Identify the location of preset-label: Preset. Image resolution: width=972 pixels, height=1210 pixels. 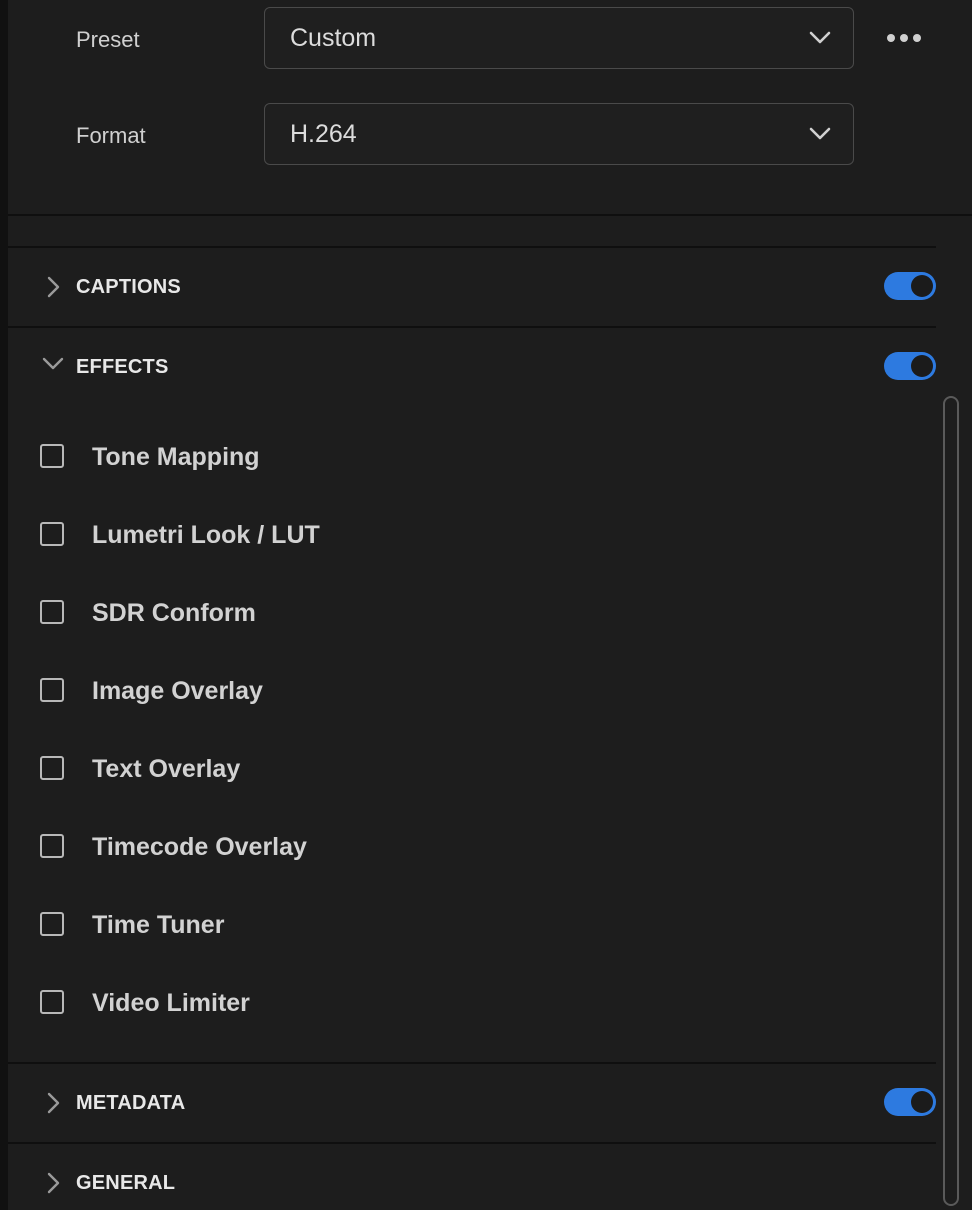
(108, 39).